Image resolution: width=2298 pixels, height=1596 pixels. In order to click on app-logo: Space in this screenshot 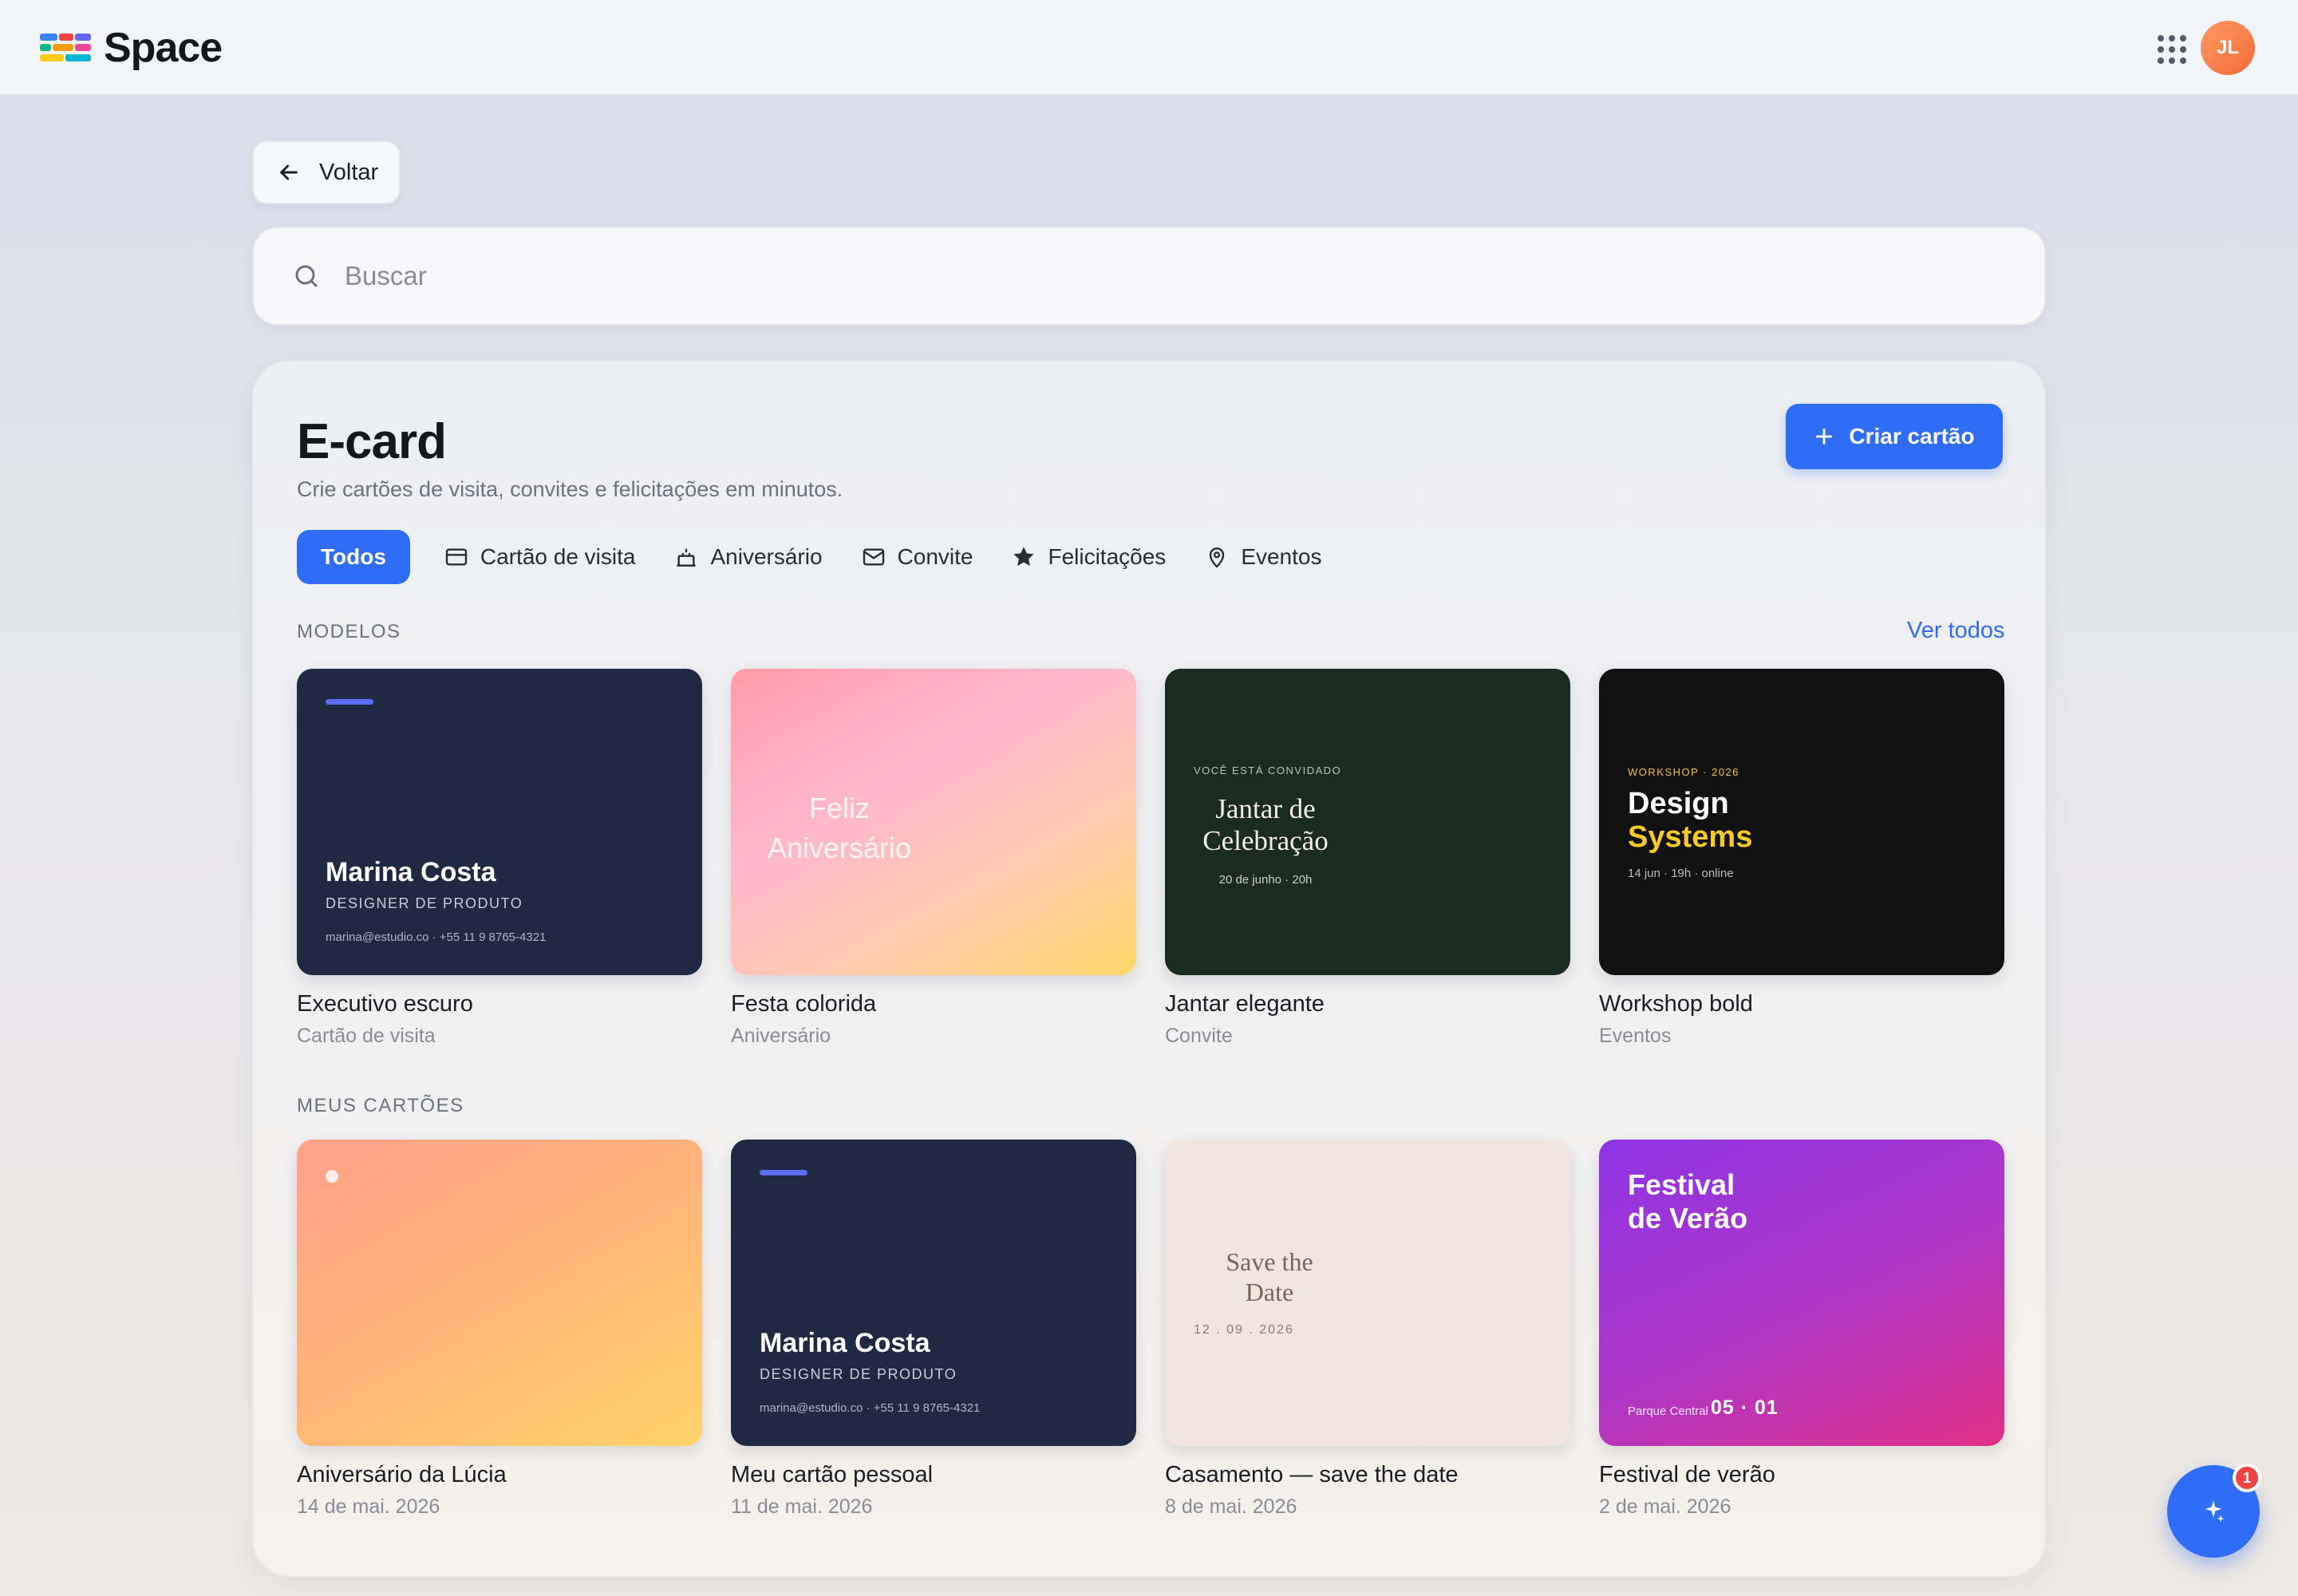, I will do `click(132, 48)`.